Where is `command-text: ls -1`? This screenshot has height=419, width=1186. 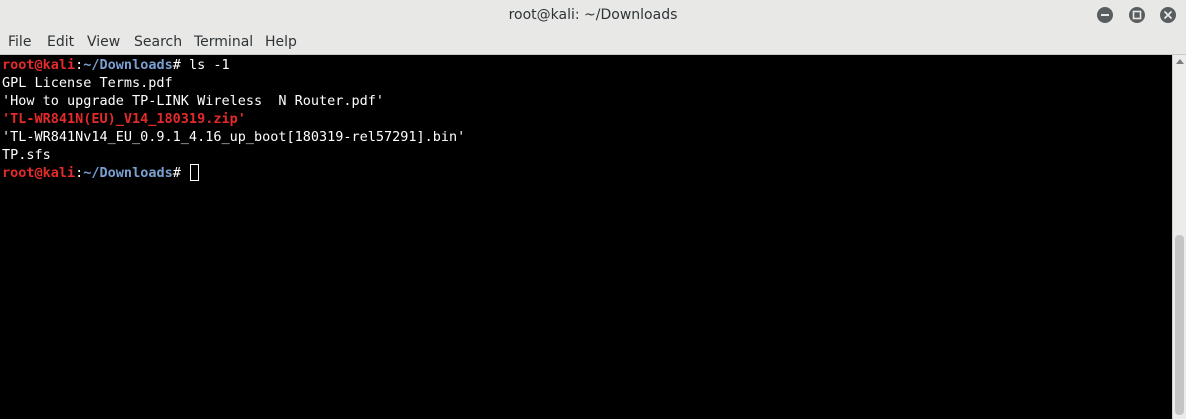 command-text: ls -1 is located at coordinates (209, 65).